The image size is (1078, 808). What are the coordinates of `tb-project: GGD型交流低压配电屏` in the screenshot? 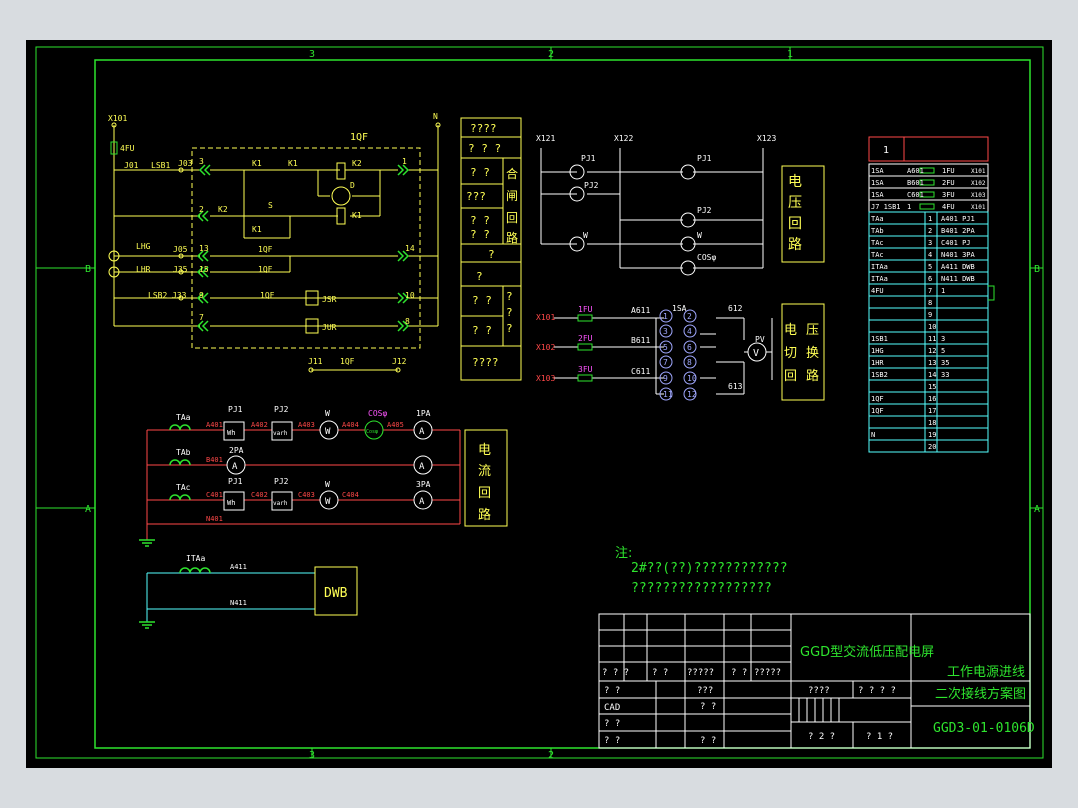 It's located at (867, 652).